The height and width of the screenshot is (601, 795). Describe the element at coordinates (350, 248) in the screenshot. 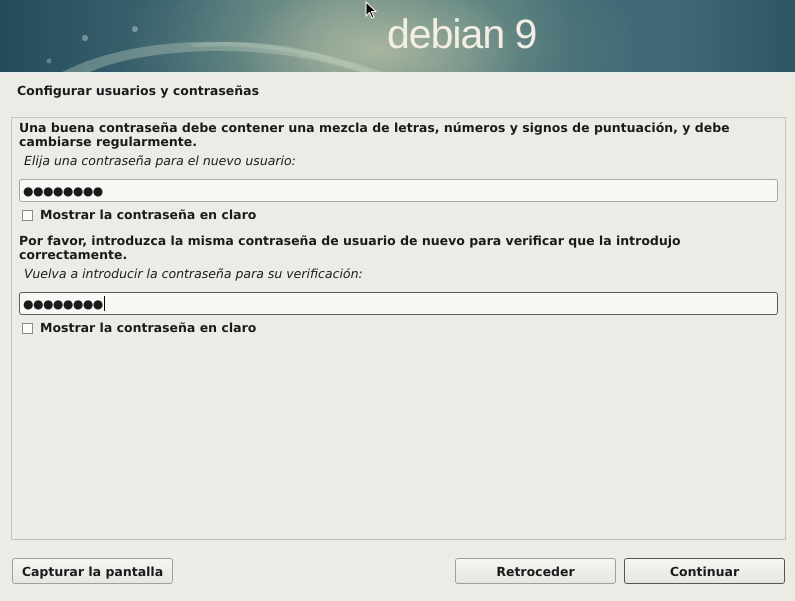

I see `description-text: Por favor, introduzca la misma contraseña de usuario de nuevo para verificar que la introdujo correctamente.` at that location.